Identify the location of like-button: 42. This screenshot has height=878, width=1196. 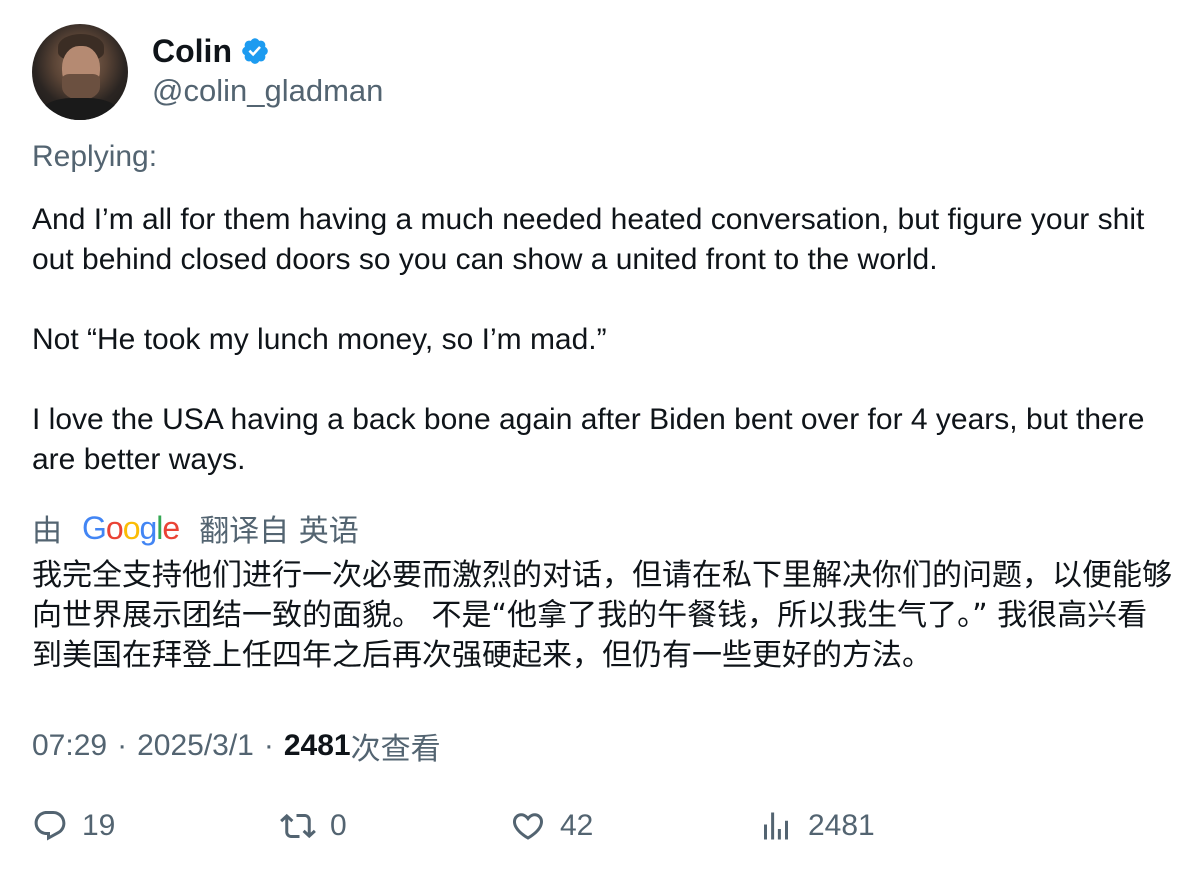
(551, 826).